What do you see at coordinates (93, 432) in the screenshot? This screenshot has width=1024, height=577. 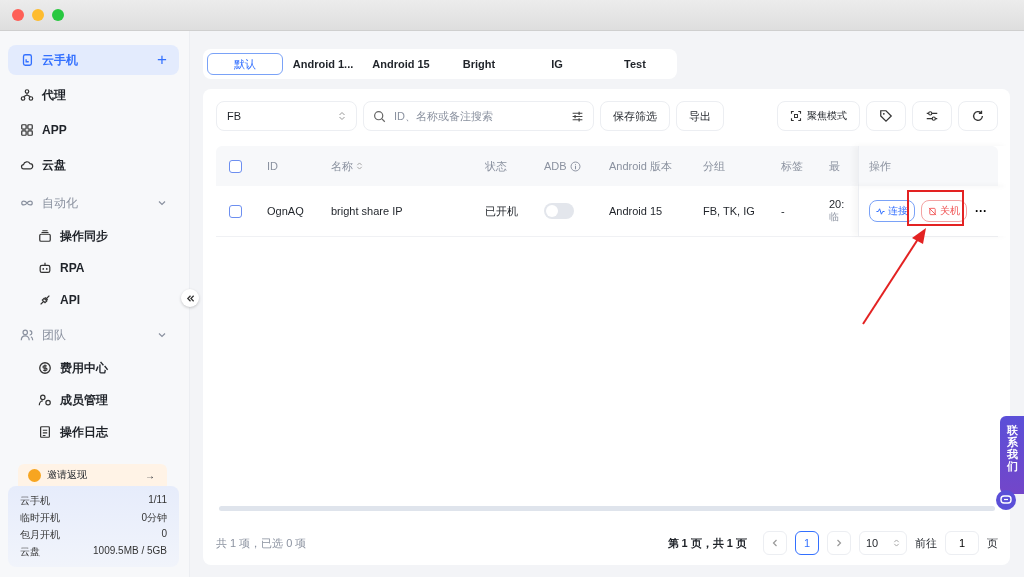 I see `sidebar-item: 操作日志` at bounding box center [93, 432].